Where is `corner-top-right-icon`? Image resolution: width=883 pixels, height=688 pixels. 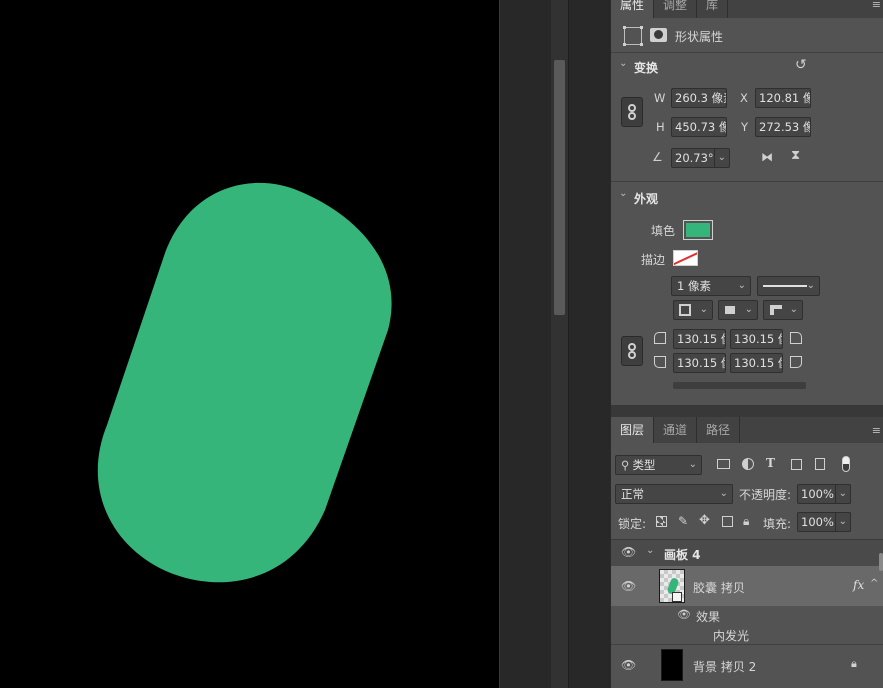
corner-top-right-icon is located at coordinates (796, 338).